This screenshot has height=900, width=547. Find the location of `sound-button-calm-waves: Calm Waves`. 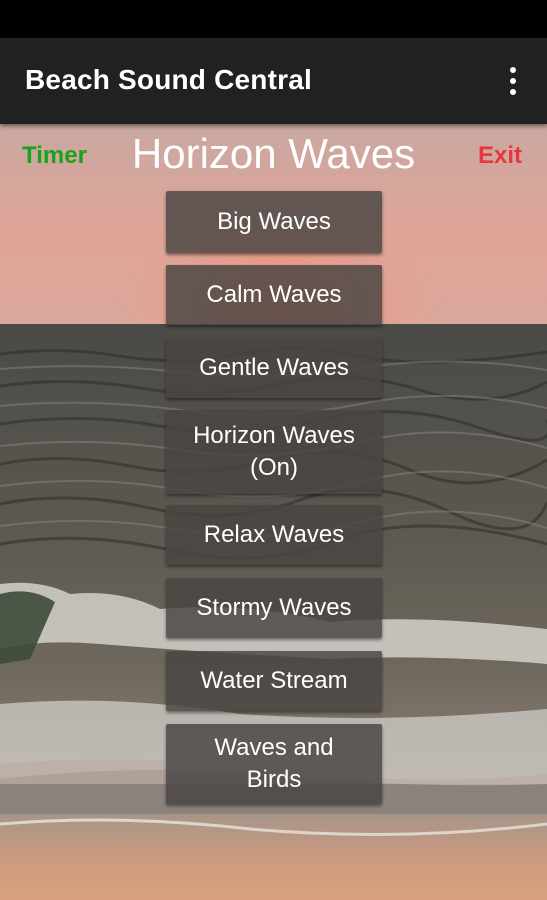

sound-button-calm-waves: Calm Waves is located at coordinates (274, 295).